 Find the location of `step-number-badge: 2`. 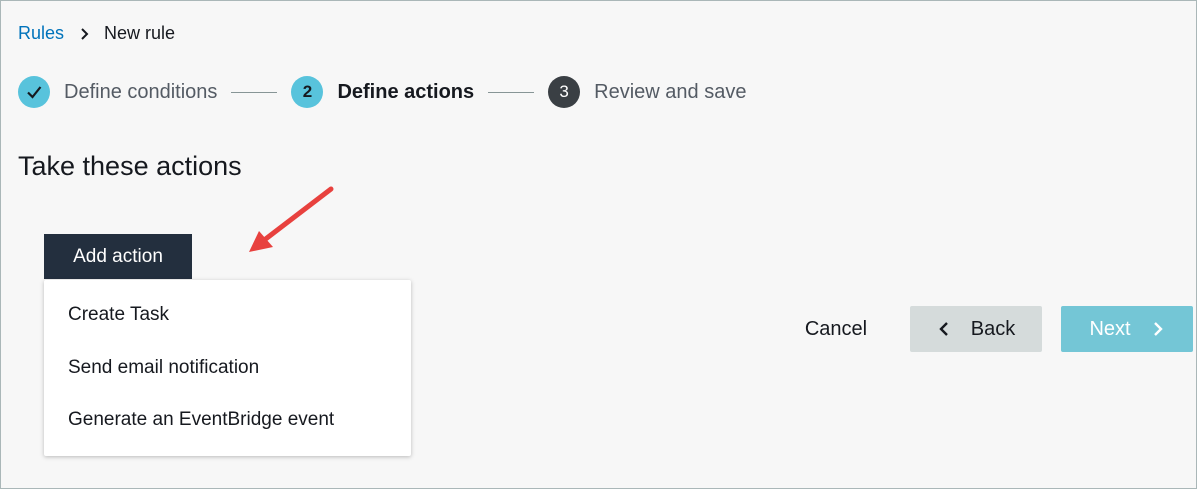

step-number-badge: 2 is located at coordinates (307, 92).